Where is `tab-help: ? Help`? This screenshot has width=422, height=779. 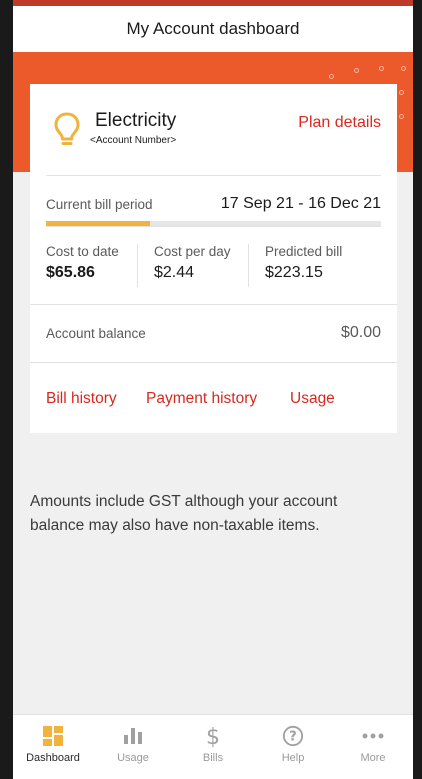
tab-help: ? Help is located at coordinates (293, 747).